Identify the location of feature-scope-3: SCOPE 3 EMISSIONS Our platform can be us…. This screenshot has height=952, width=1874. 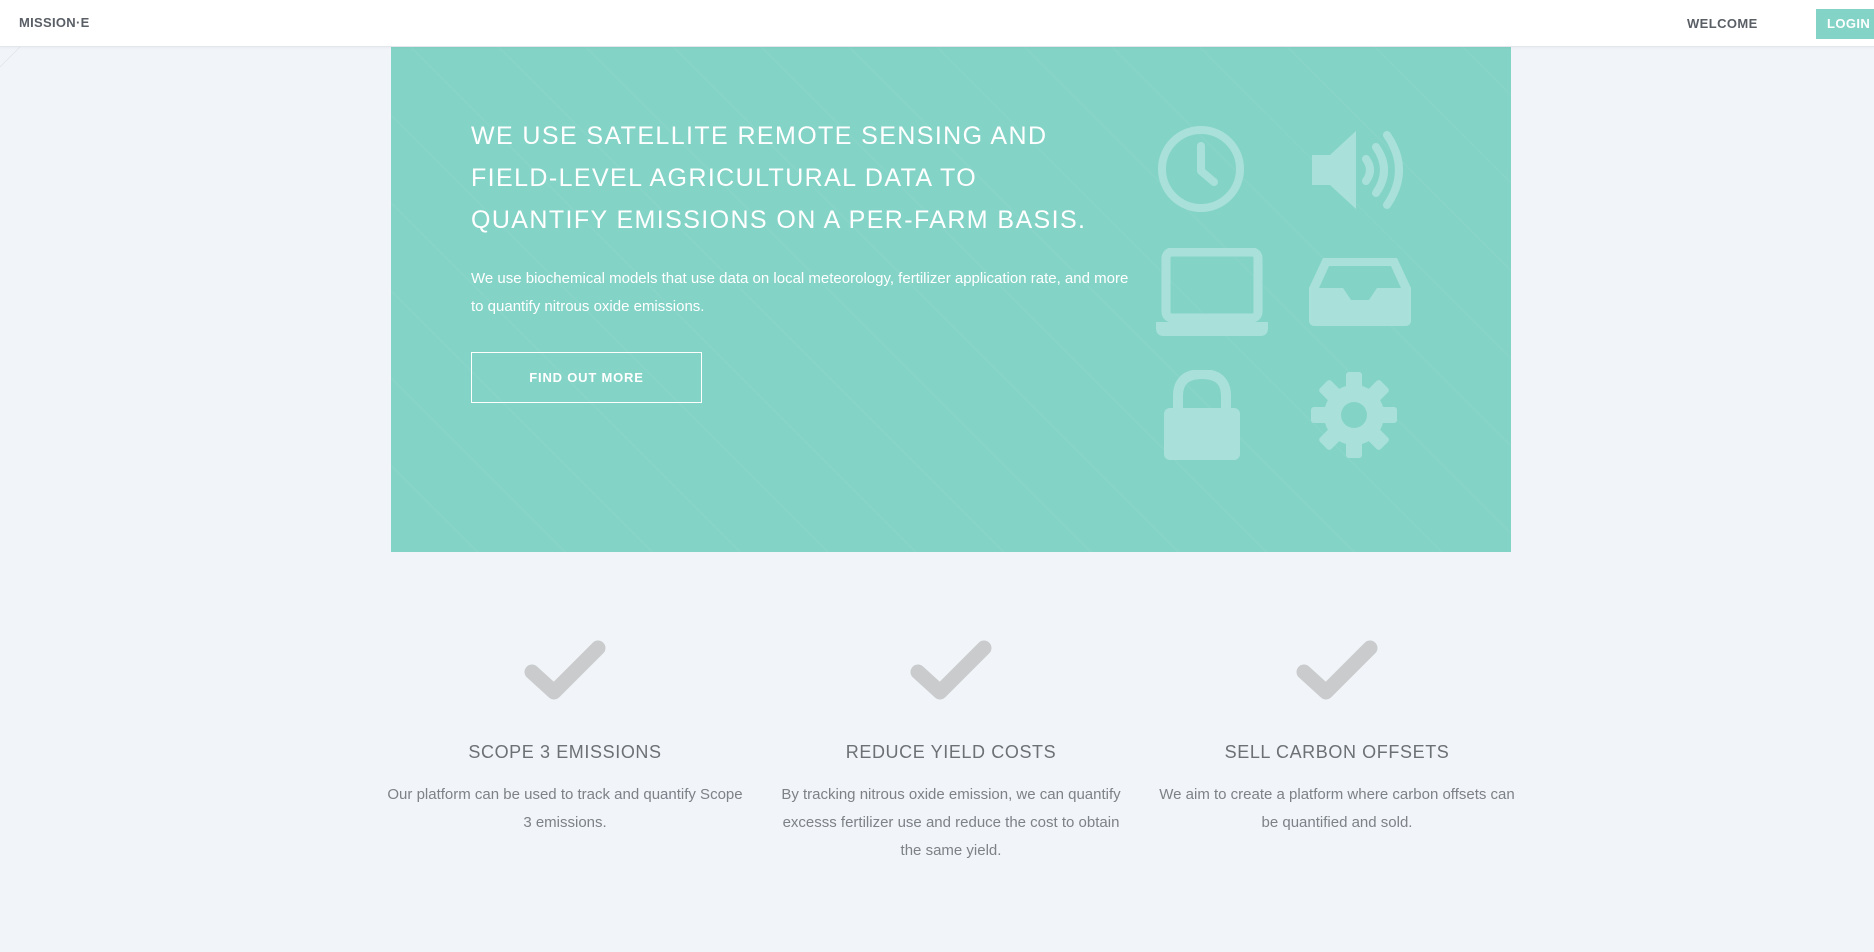
(565, 738).